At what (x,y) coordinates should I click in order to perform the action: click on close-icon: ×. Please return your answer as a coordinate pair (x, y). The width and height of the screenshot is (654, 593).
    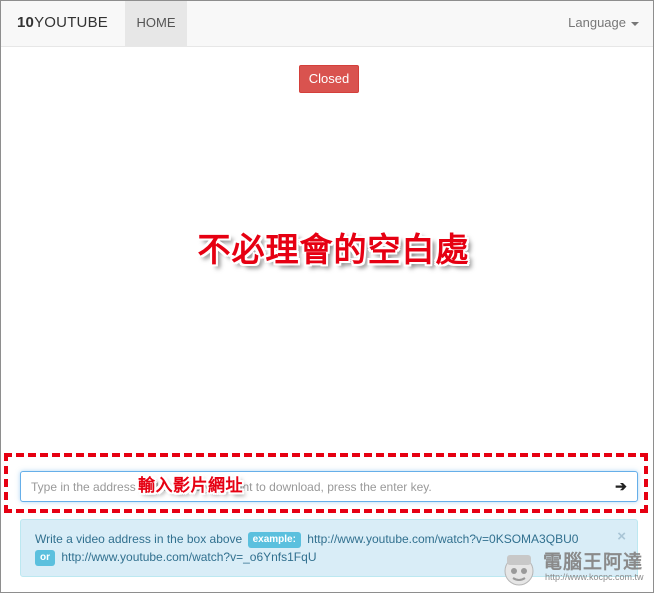
    Looking at the image, I should click on (621, 536).